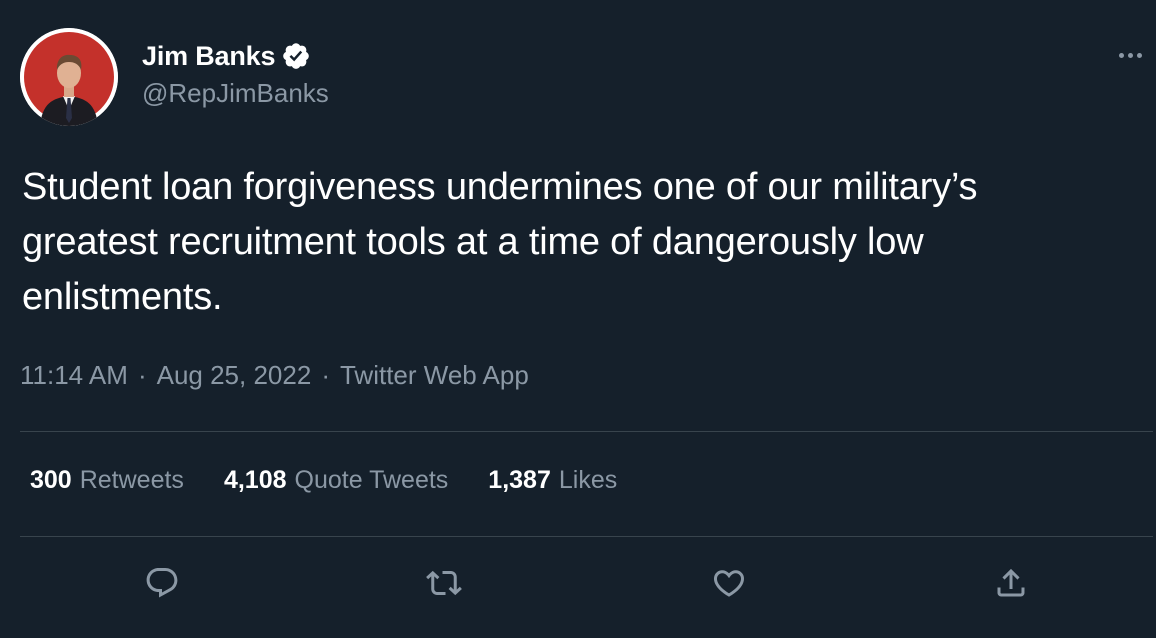 The image size is (1156, 638). What do you see at coordinates (578, 584) in the screenshot?
I see `tweet-actions` at bounding box center [578, 584].